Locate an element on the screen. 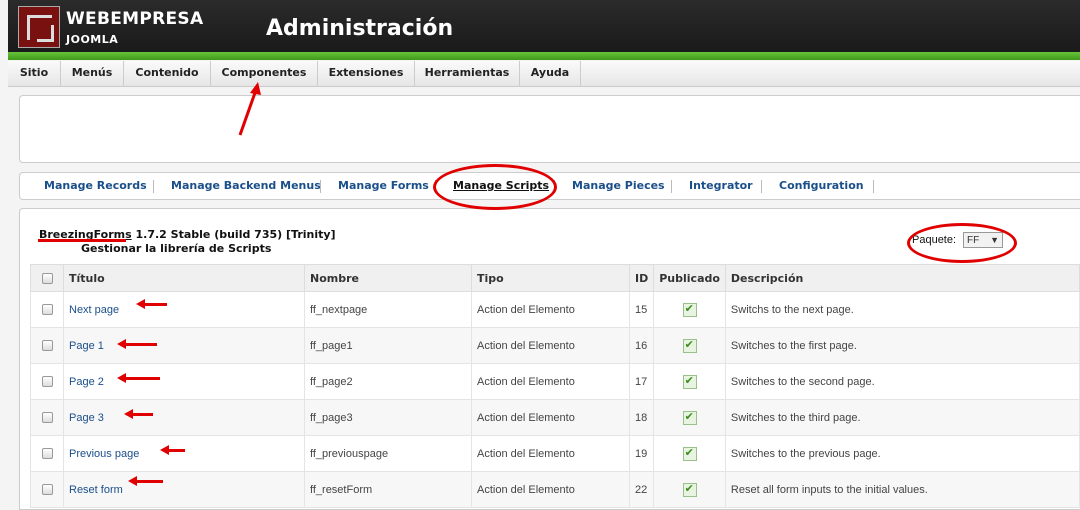 The image size is (1080, 510). script-title-link: Page 3 is located at coordinates (86, 418).